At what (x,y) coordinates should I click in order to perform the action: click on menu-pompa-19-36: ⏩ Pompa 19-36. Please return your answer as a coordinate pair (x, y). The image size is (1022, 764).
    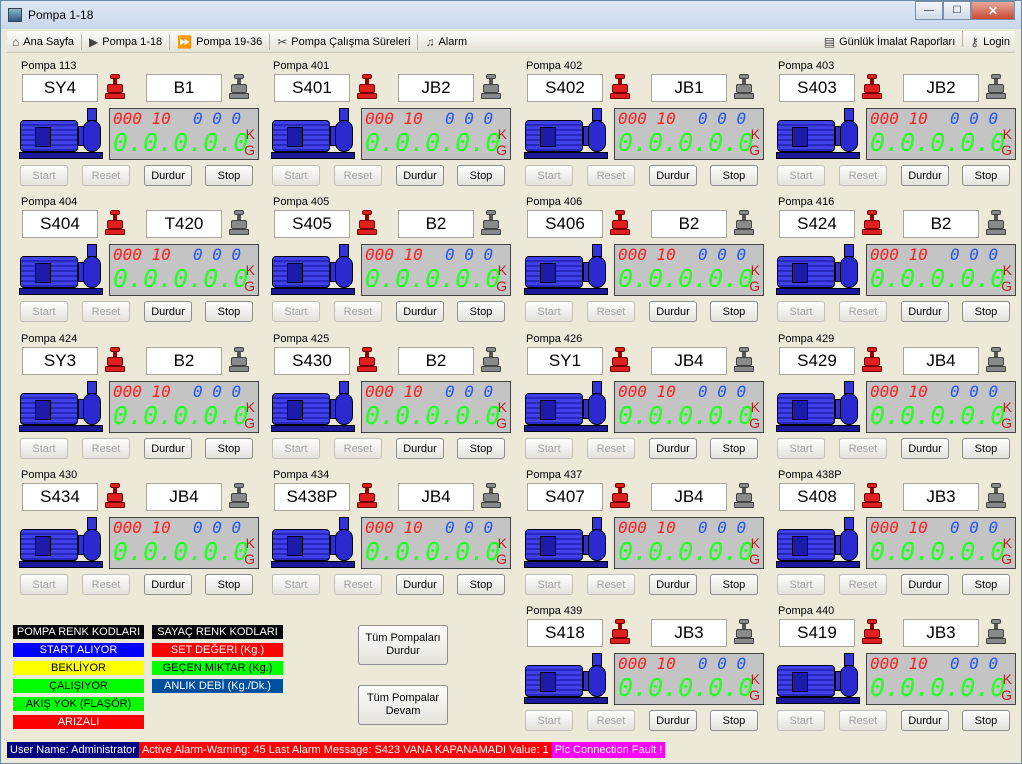
    Looking at the image, I should click on (219, 42).